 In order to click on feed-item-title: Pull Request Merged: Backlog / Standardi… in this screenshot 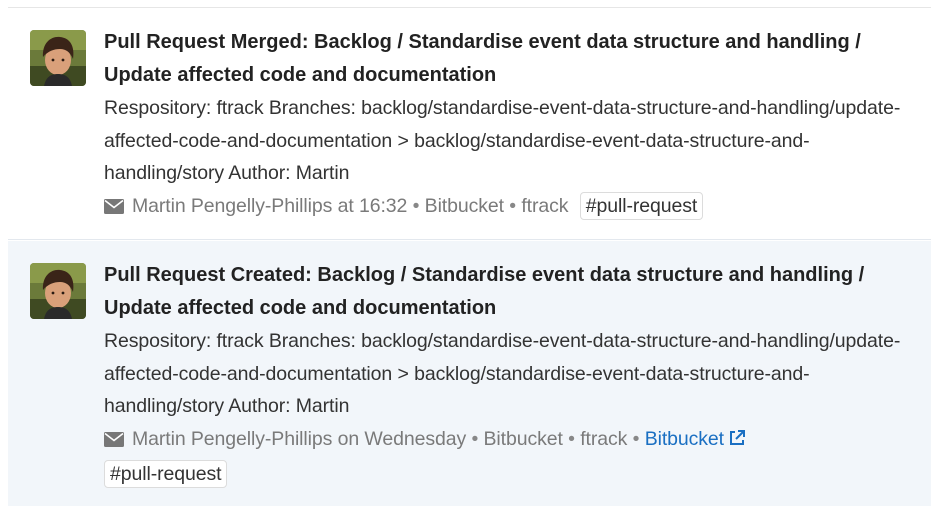, I will do `click(511, 59)`.